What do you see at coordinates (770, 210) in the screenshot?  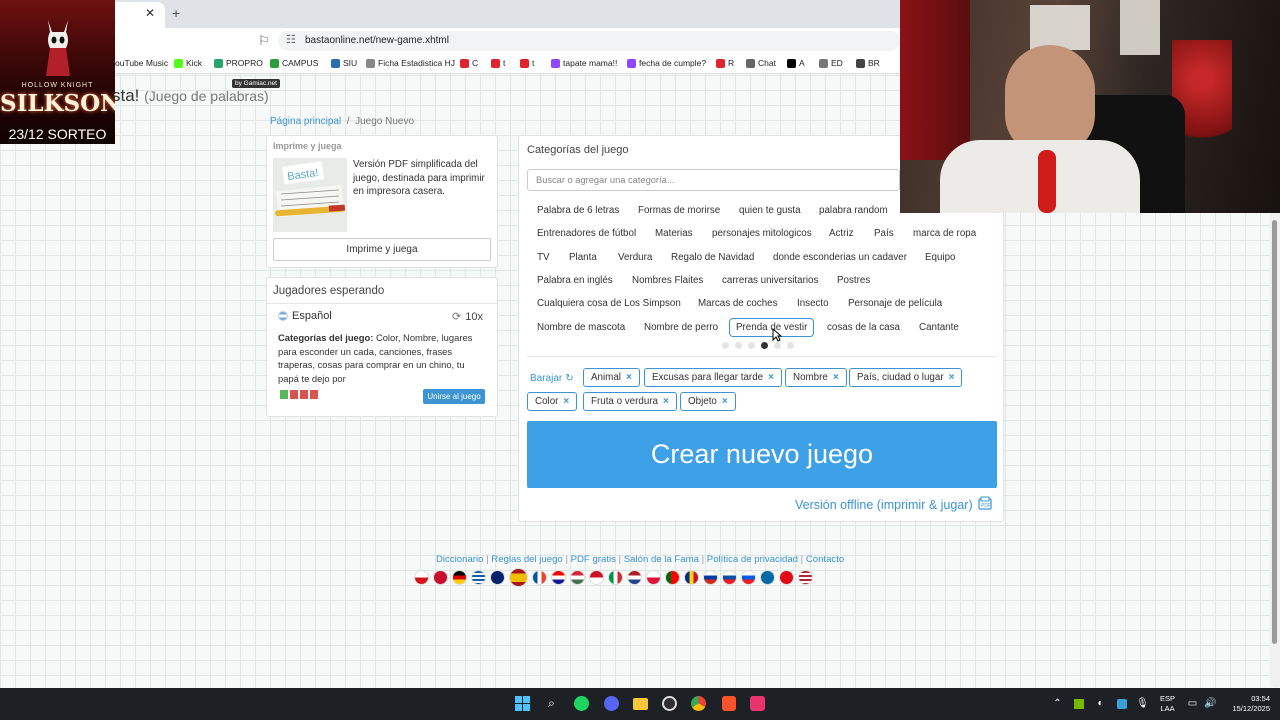 I see `category-suggestion: quien te gusta` at bounding box center [770, 210].